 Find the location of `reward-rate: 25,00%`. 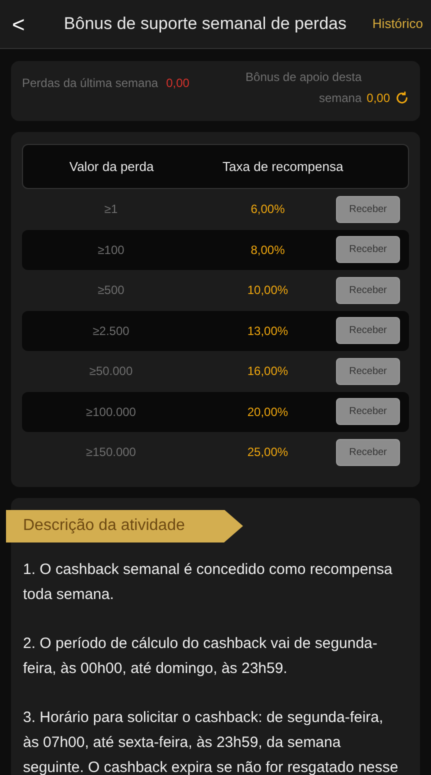

reward-rate: 25,00% is located at coordinates (268, 453).